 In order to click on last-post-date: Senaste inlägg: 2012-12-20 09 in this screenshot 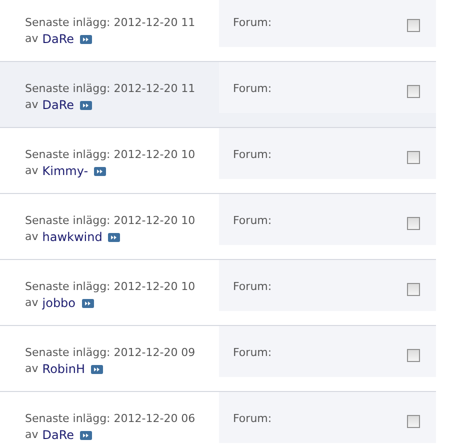, I will do `click(110, 353)`.